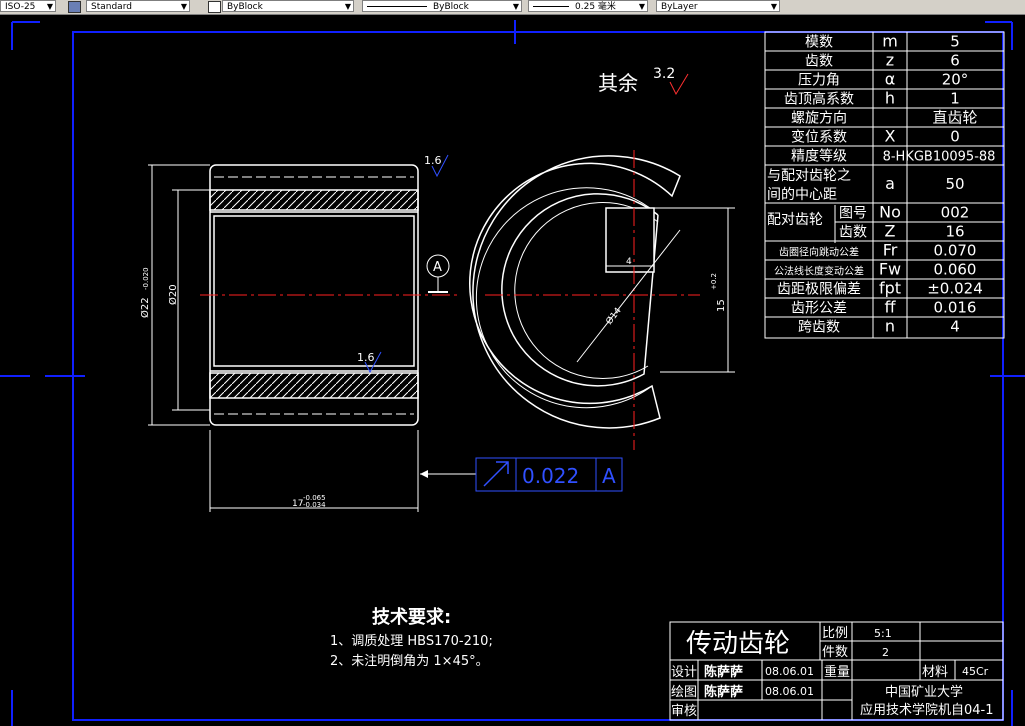 This screenshot has width=1025, height=726. What do you see at coordinates (927, 710) in the screenshot?
I see `school-class: 应用技术学院机自04-1` at bounding box center [927, 710].